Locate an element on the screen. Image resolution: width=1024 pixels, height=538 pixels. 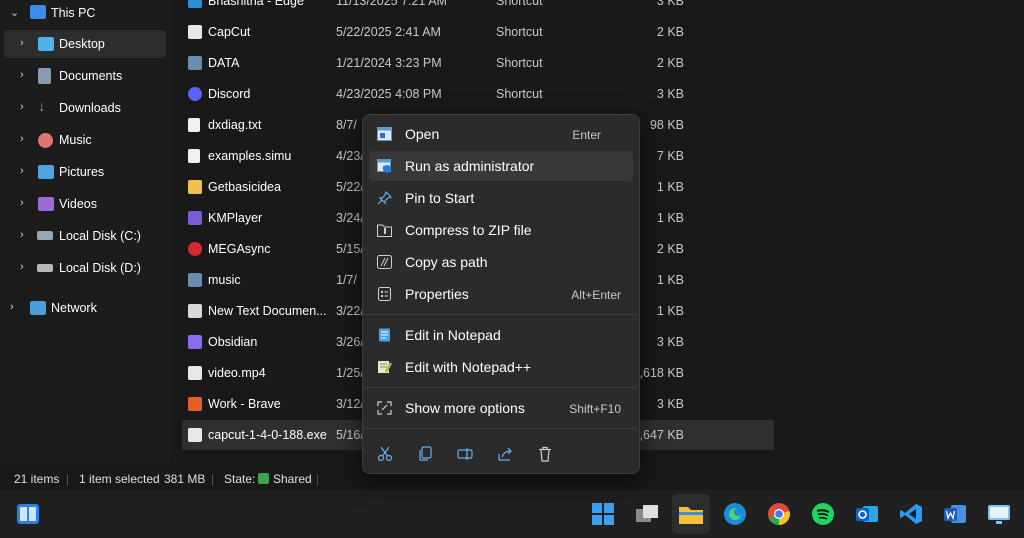
network-icon is located at coordinates (38, 308).